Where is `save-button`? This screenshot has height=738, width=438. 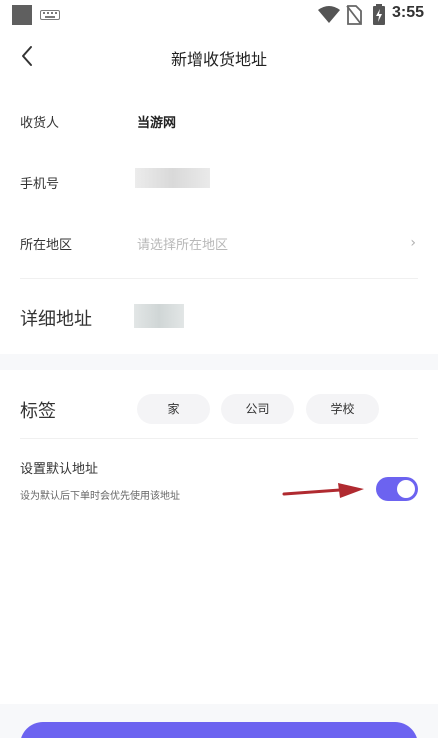 save-button is located at coordinates (219, 730).